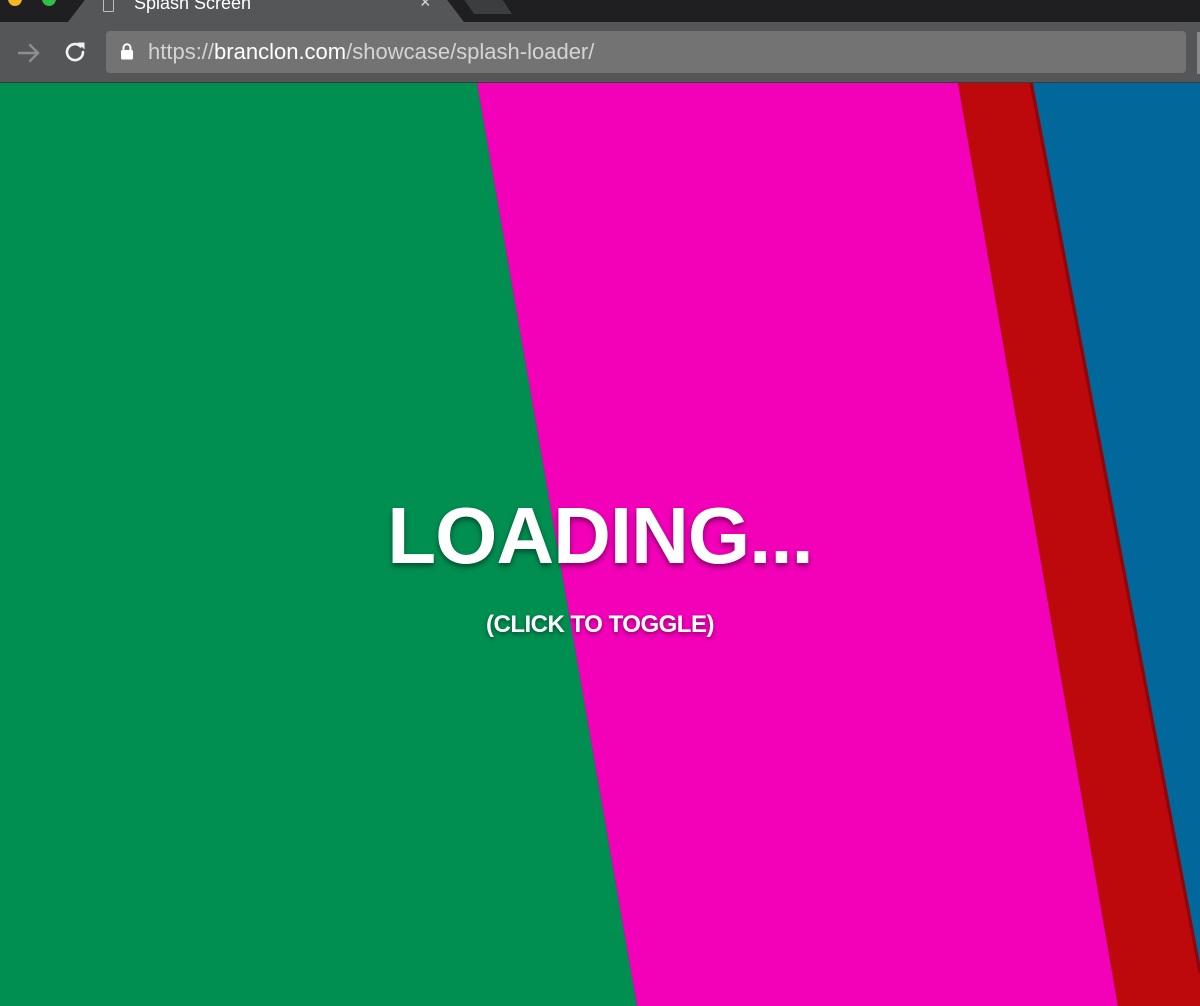 This screenshot has height=1006, width=1200. I want to click on minimize-window-button, so click(15, 3).